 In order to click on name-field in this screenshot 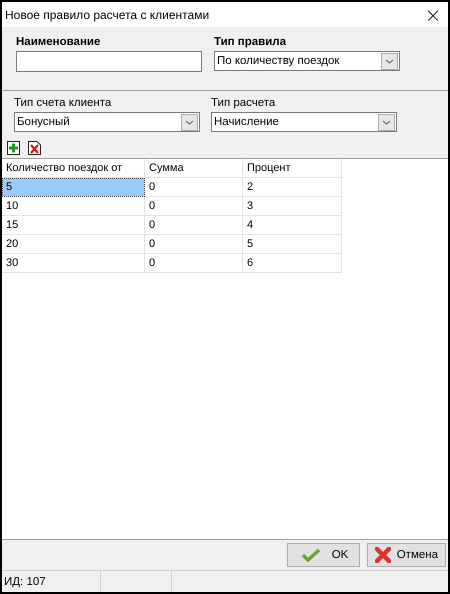, I will do `click(109, 61)`.